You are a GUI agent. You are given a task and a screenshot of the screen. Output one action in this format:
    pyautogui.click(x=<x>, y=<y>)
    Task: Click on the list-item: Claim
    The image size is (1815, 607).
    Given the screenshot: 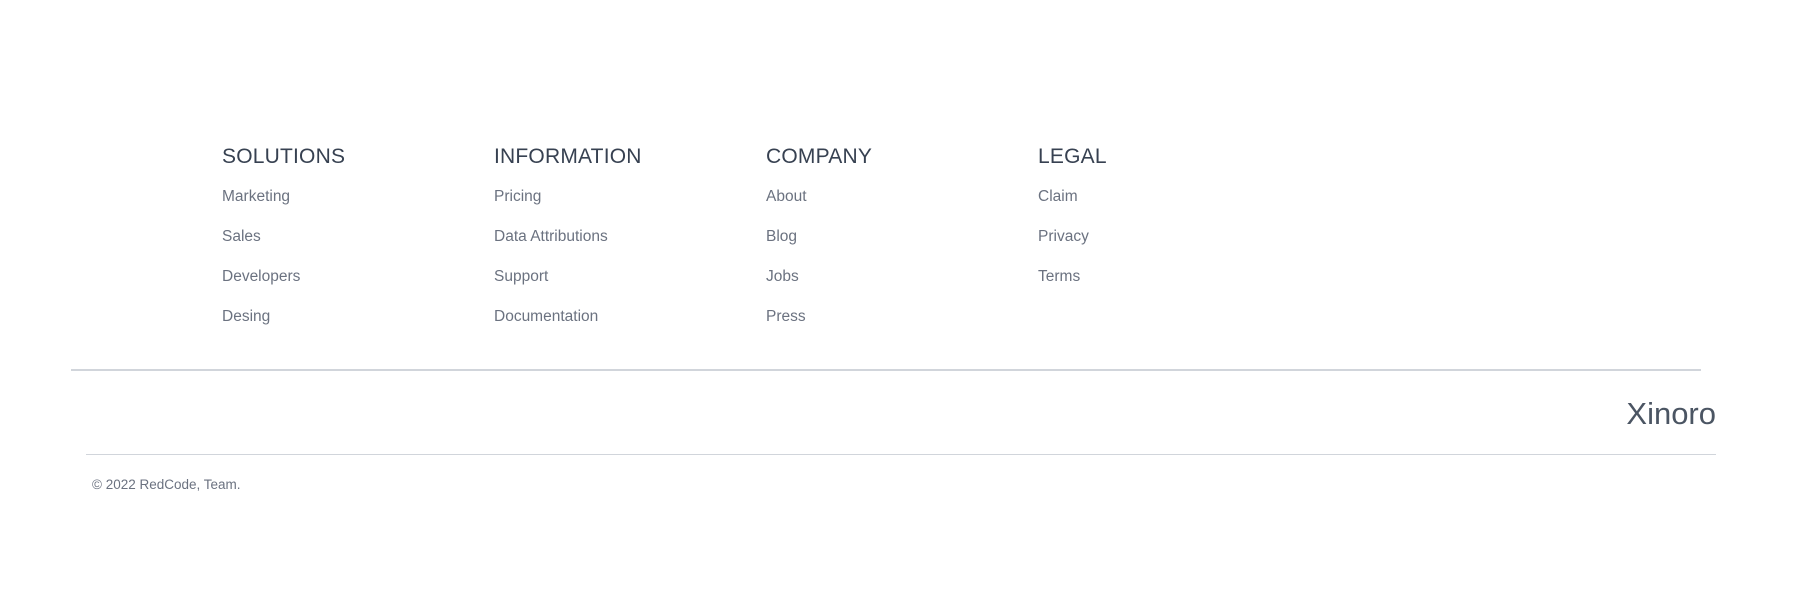 What is the action you would take?
    pyautogui.click(x=1174, y=207)
    